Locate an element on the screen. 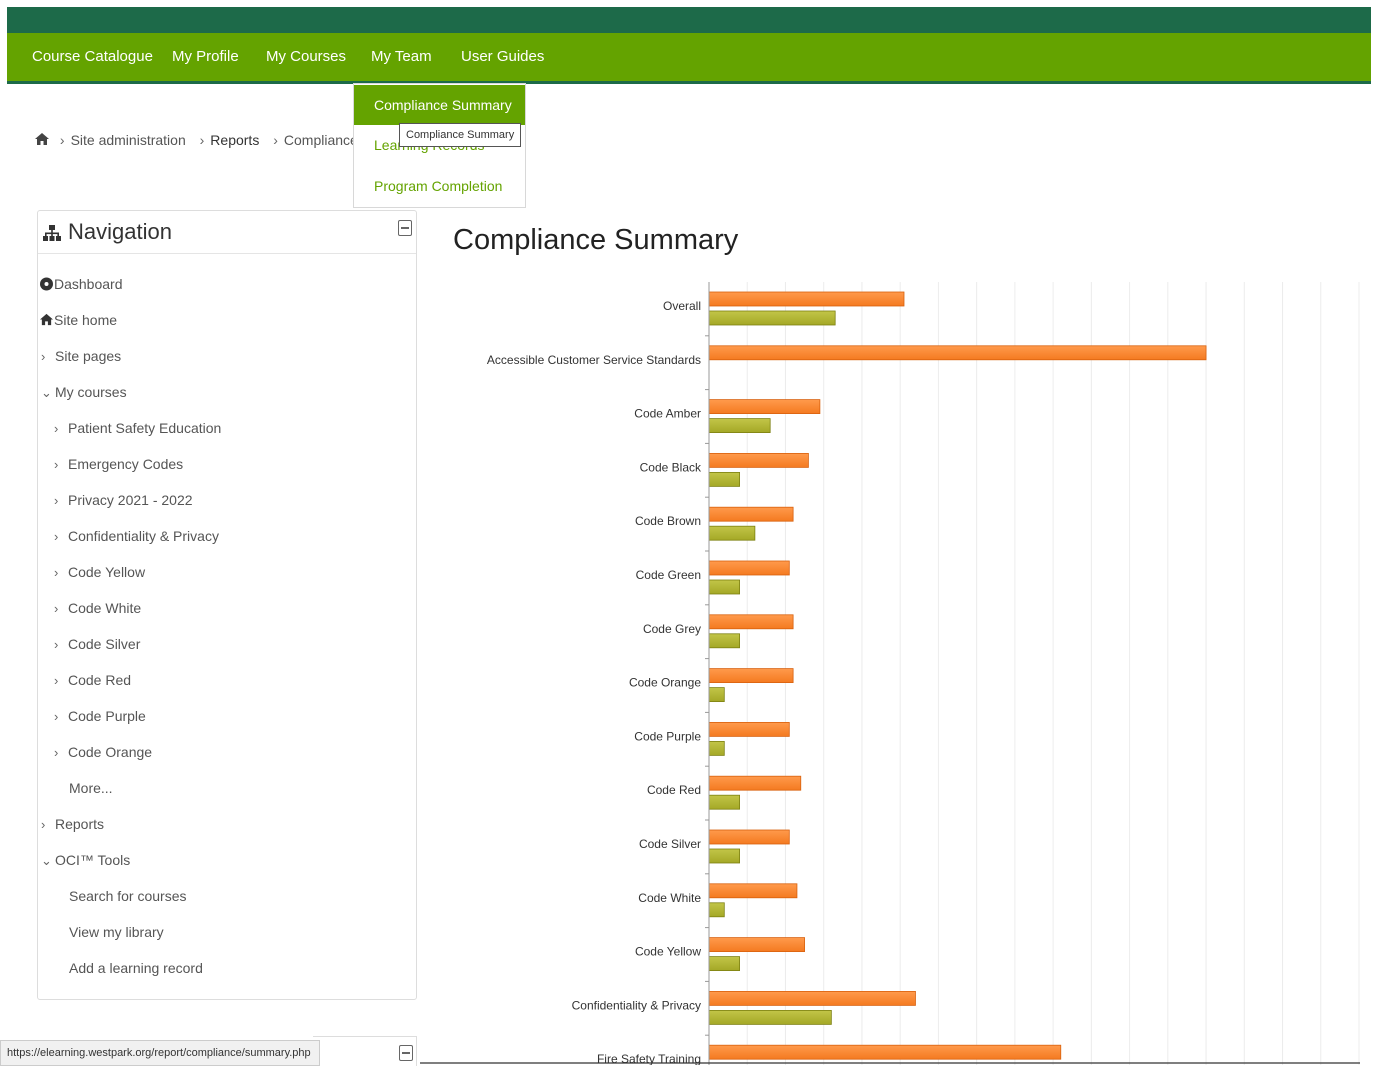 This screenshot has height=1066, width=1378. nav-dashboard: Dashboard is located at coordinates (81, 284).